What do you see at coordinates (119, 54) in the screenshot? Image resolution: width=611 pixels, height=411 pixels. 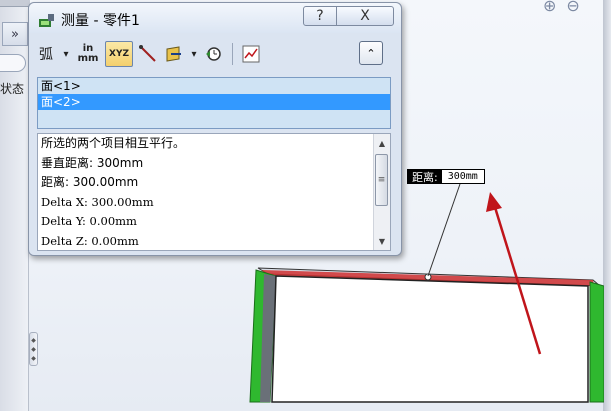 I see `show-xyz-button: XYZ` at bounding box center [119, 54].